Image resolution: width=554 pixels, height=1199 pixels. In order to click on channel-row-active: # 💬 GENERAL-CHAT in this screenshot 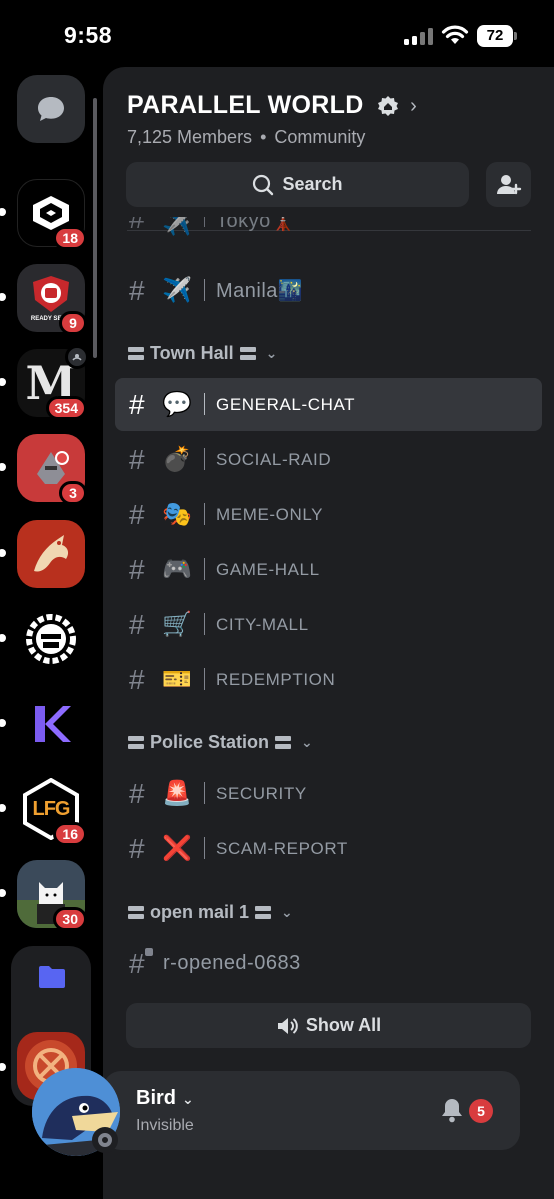, I will do `click(328, 404)`.